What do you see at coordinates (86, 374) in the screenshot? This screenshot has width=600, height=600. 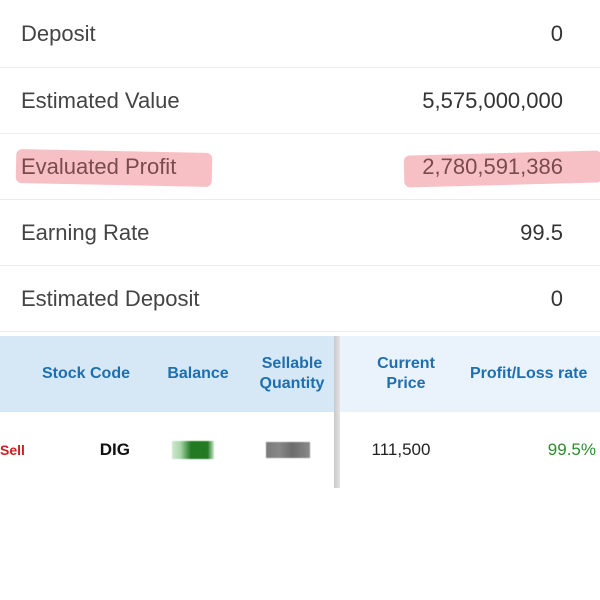 I see `column-header-stock-code: Stock Code` at bounding box center [86, 374].